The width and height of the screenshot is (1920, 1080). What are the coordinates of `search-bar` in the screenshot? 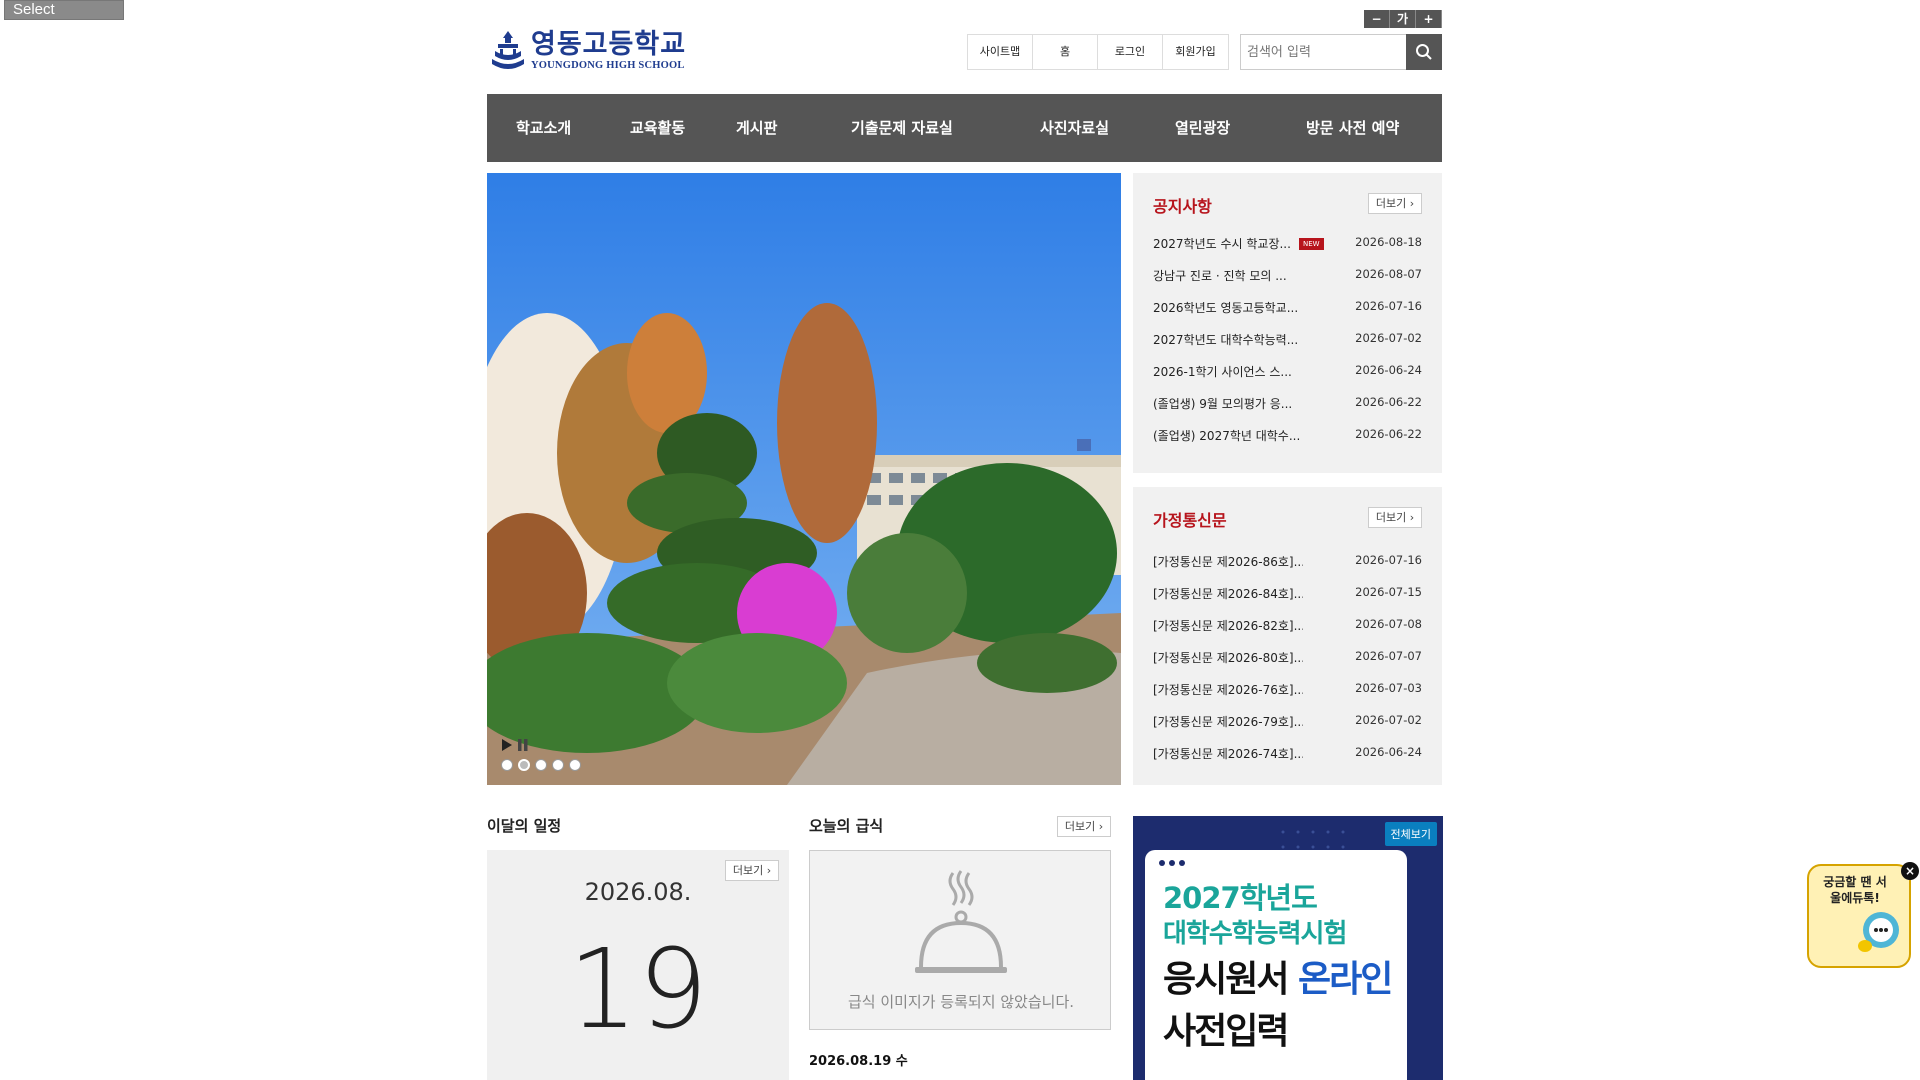 It's located at (1341, 52).